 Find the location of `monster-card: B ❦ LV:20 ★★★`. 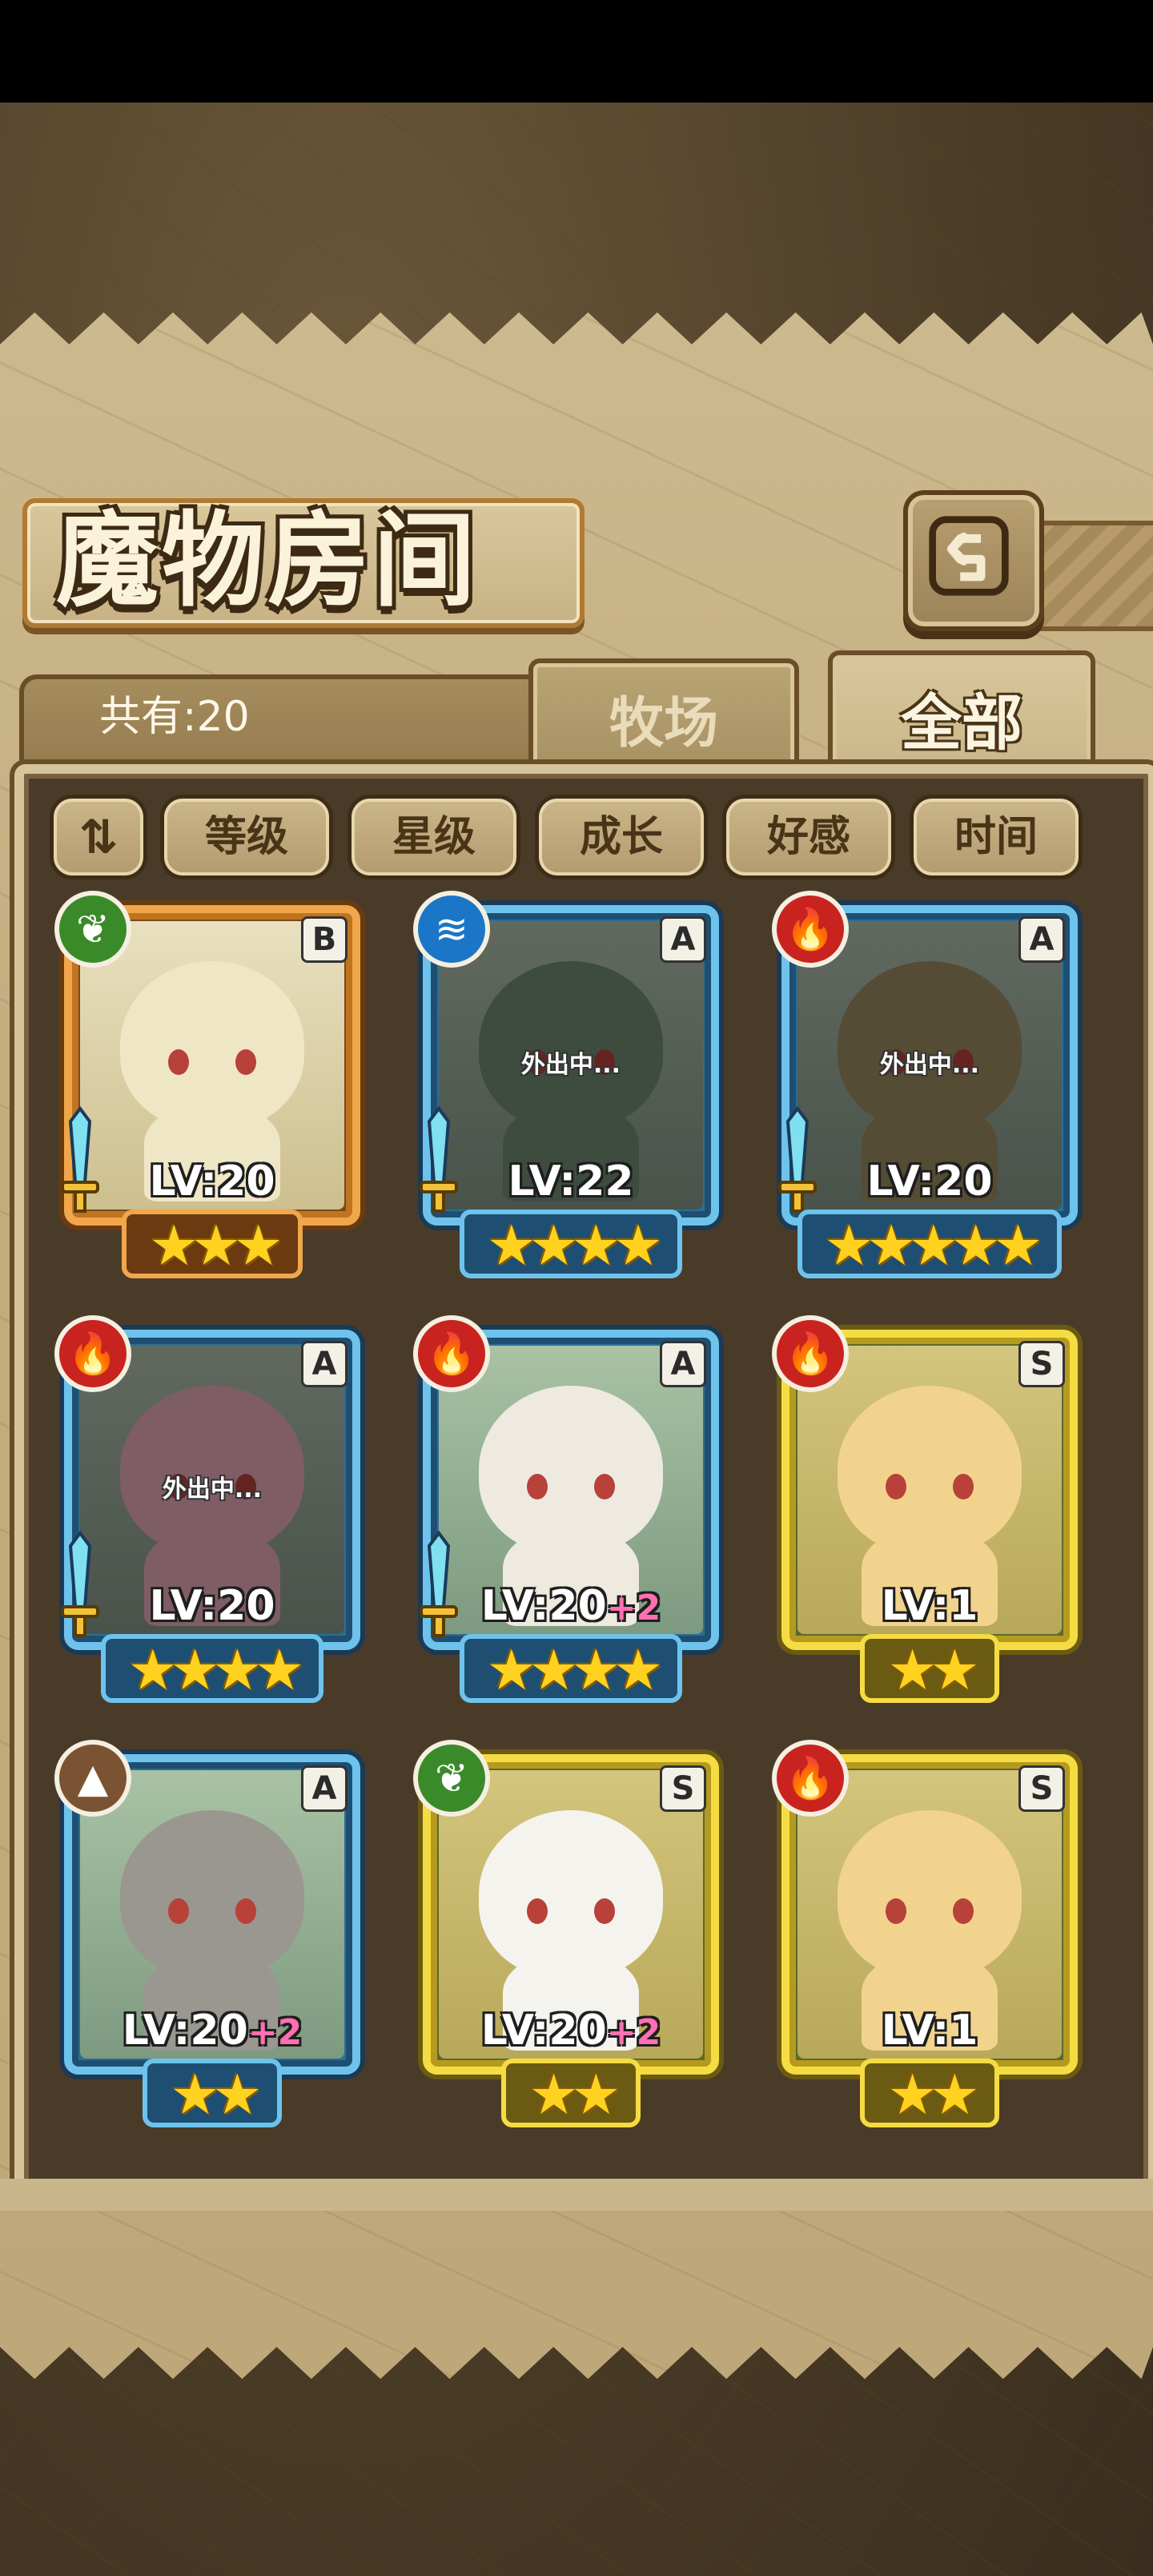

monster-card: B ❦ LV:20 ★★★ is located at coordinates (212, 1098).